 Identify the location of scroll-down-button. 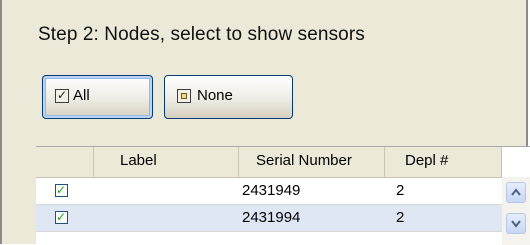
(516, 223).